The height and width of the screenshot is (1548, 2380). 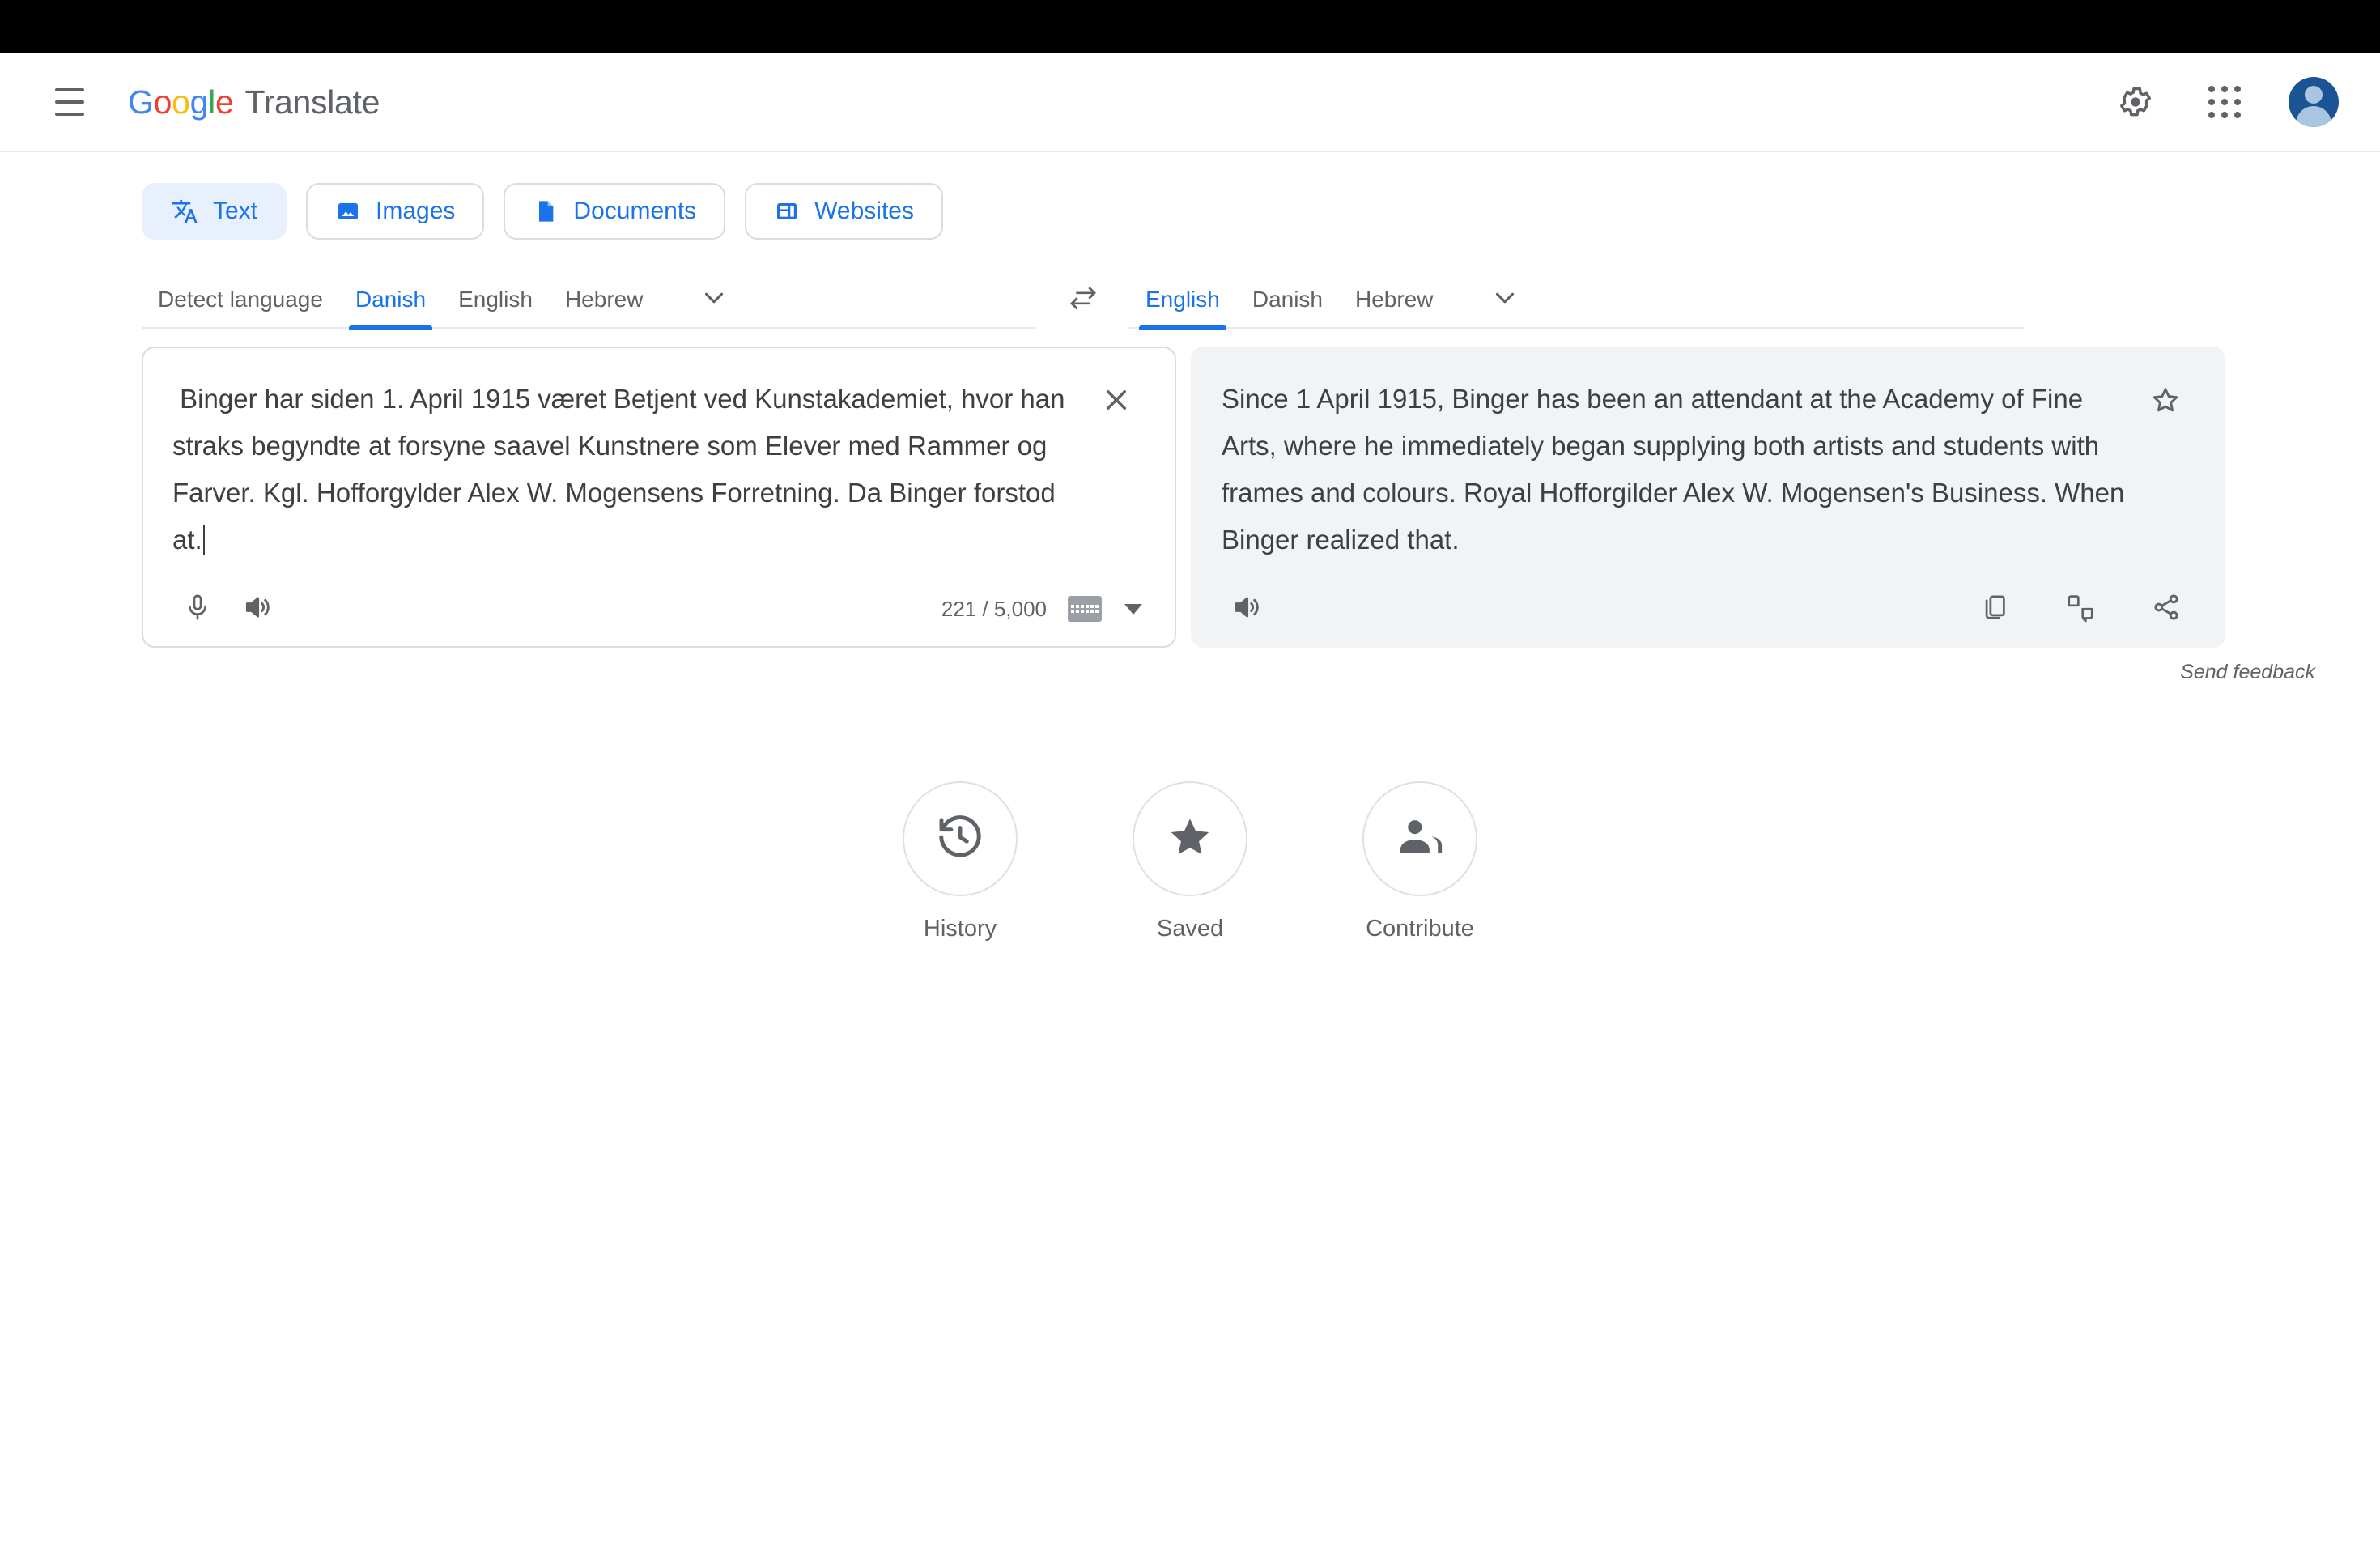 I want to click on google-wordmark: Google, so click(x=181, y=102).